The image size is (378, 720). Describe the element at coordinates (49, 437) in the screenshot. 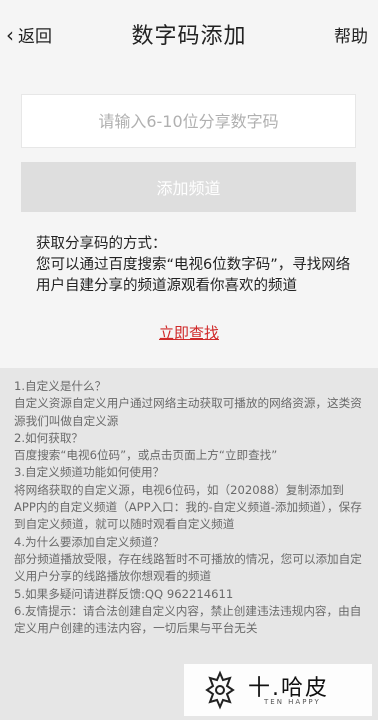

I see `faq-question: 2.如何获取？` at that location.